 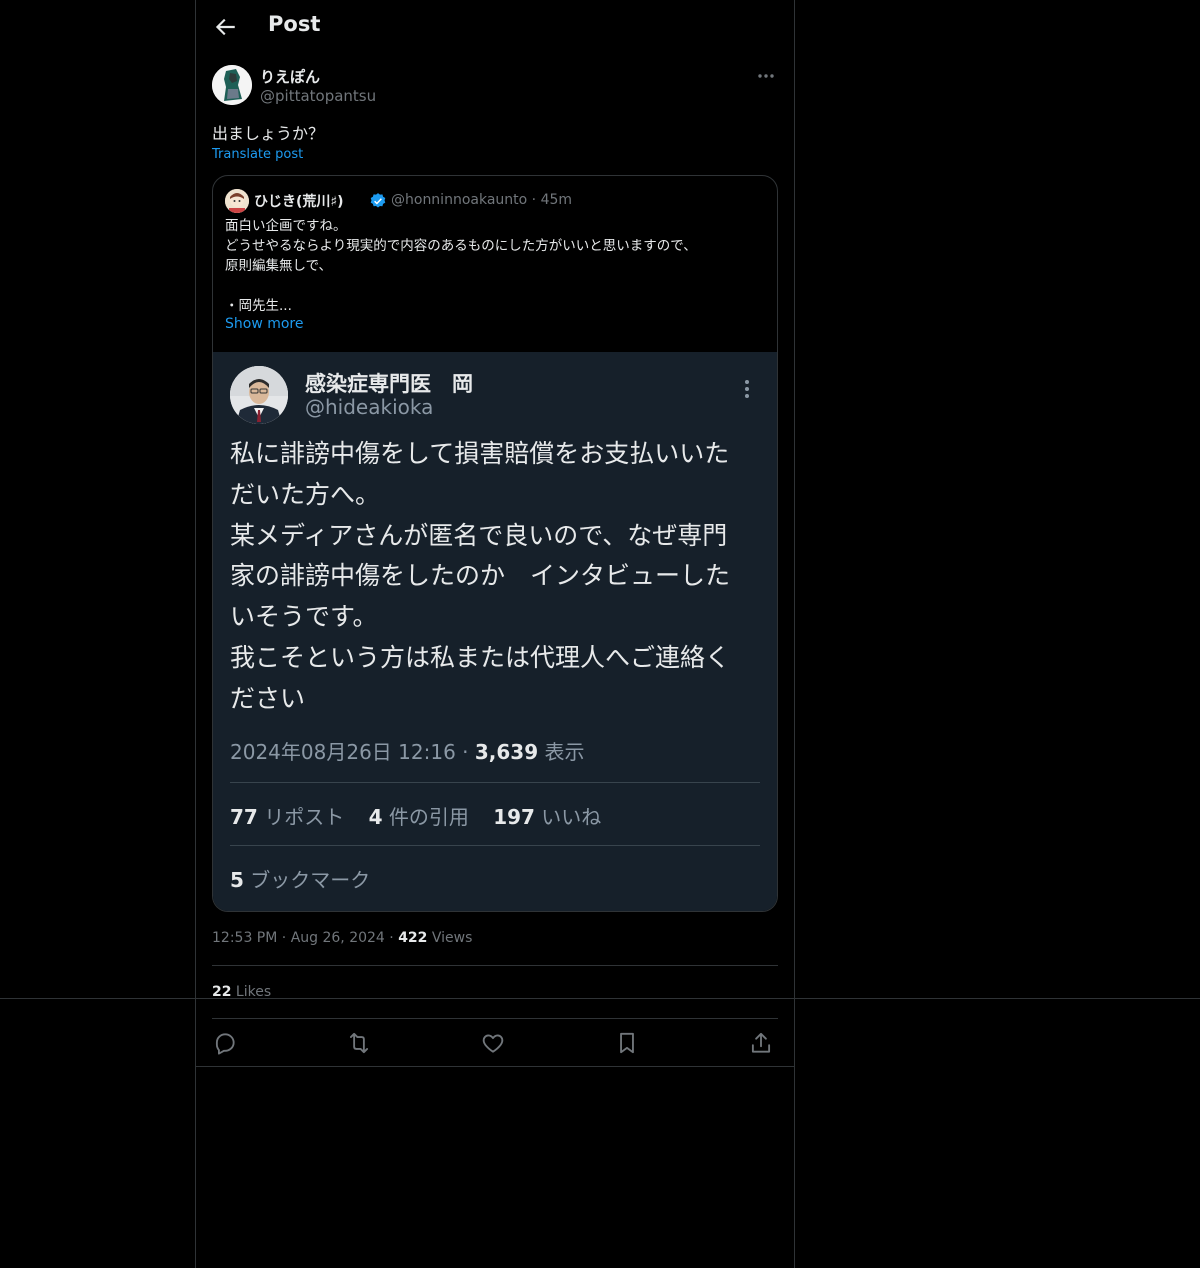 What do you see at coordinates (237, 201) in the screenshot?
I see `quoted-avatar` at bounding box center [237, 201].